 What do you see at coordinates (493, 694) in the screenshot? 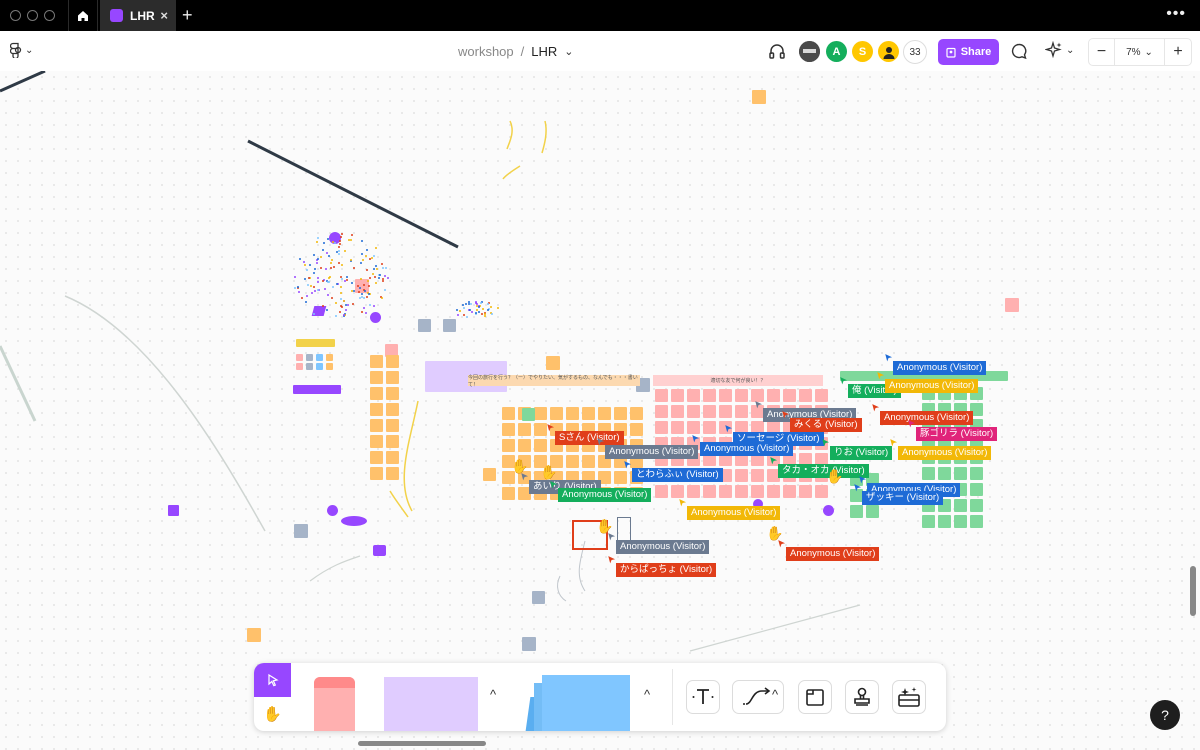
I see `shapes-expand-button: ^` at bounding box center [493, 694].